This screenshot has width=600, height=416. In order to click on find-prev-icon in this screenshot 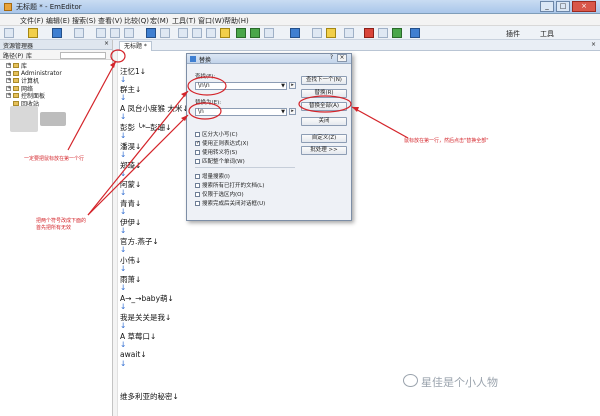, I will do `click(211, 33)`.